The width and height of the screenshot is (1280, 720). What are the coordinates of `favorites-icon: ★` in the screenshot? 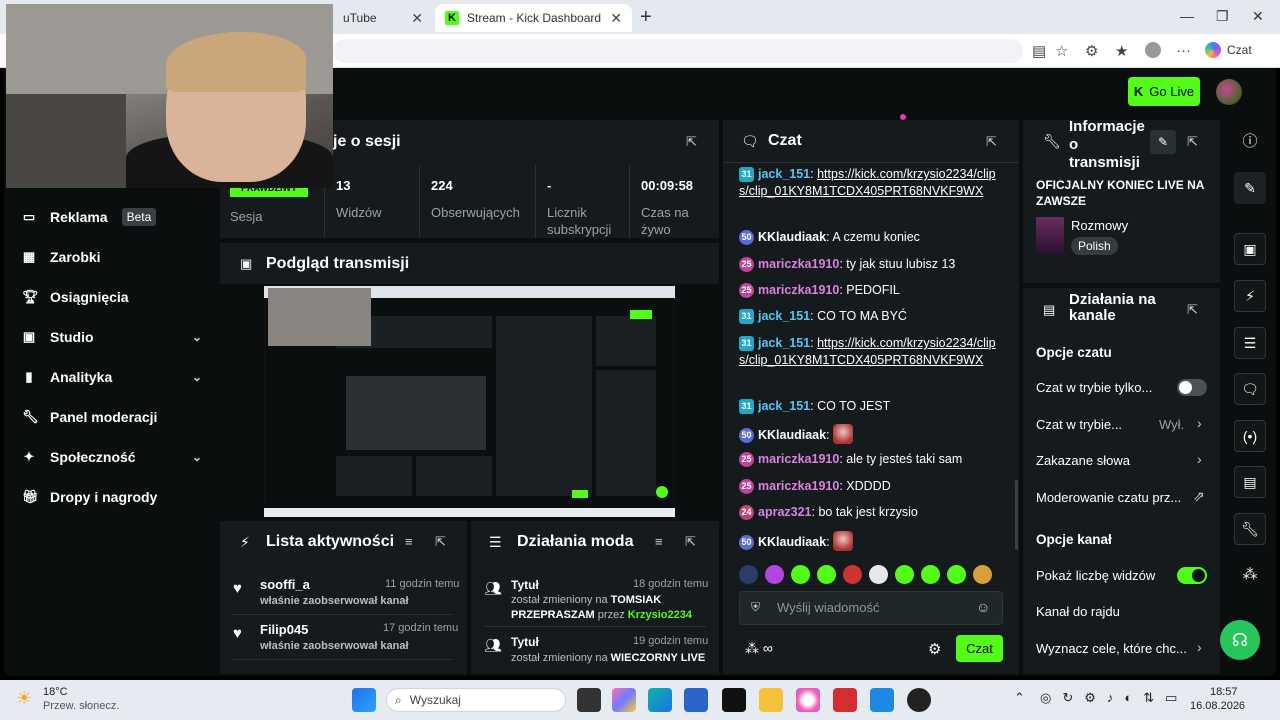 It's located at (1121, 51).